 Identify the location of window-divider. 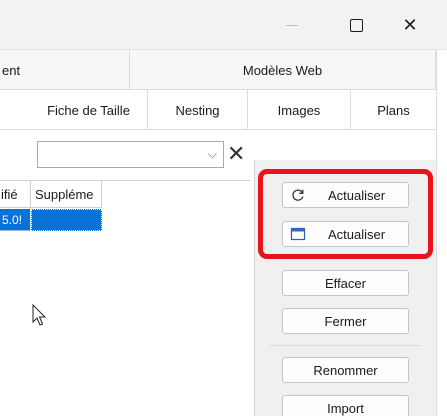
(436, 233).